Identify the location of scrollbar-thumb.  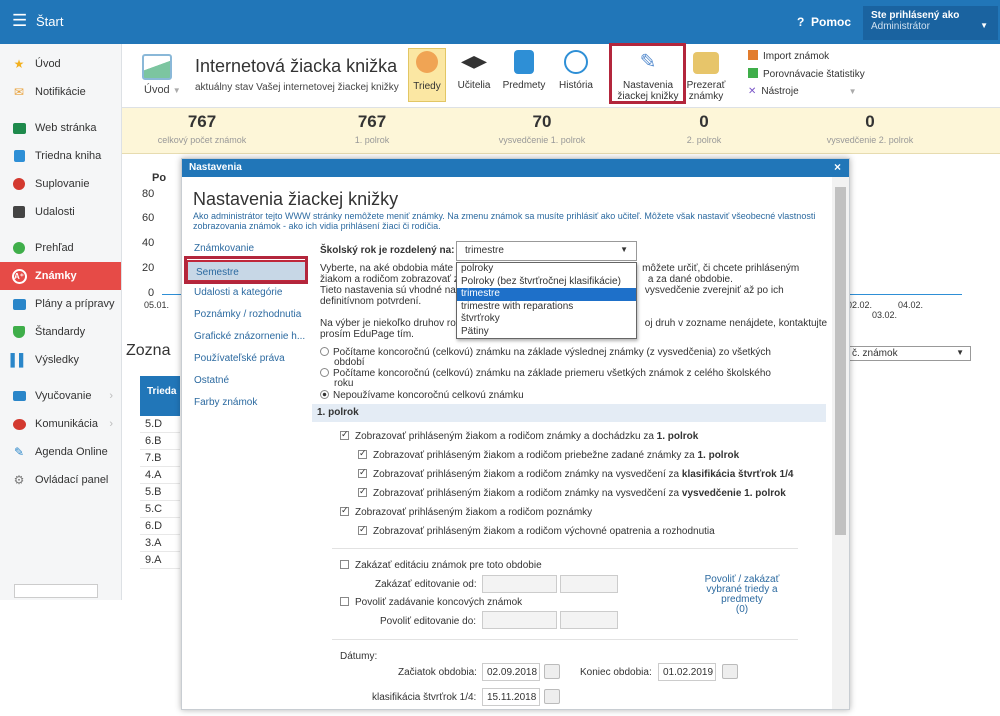
(840, 361).